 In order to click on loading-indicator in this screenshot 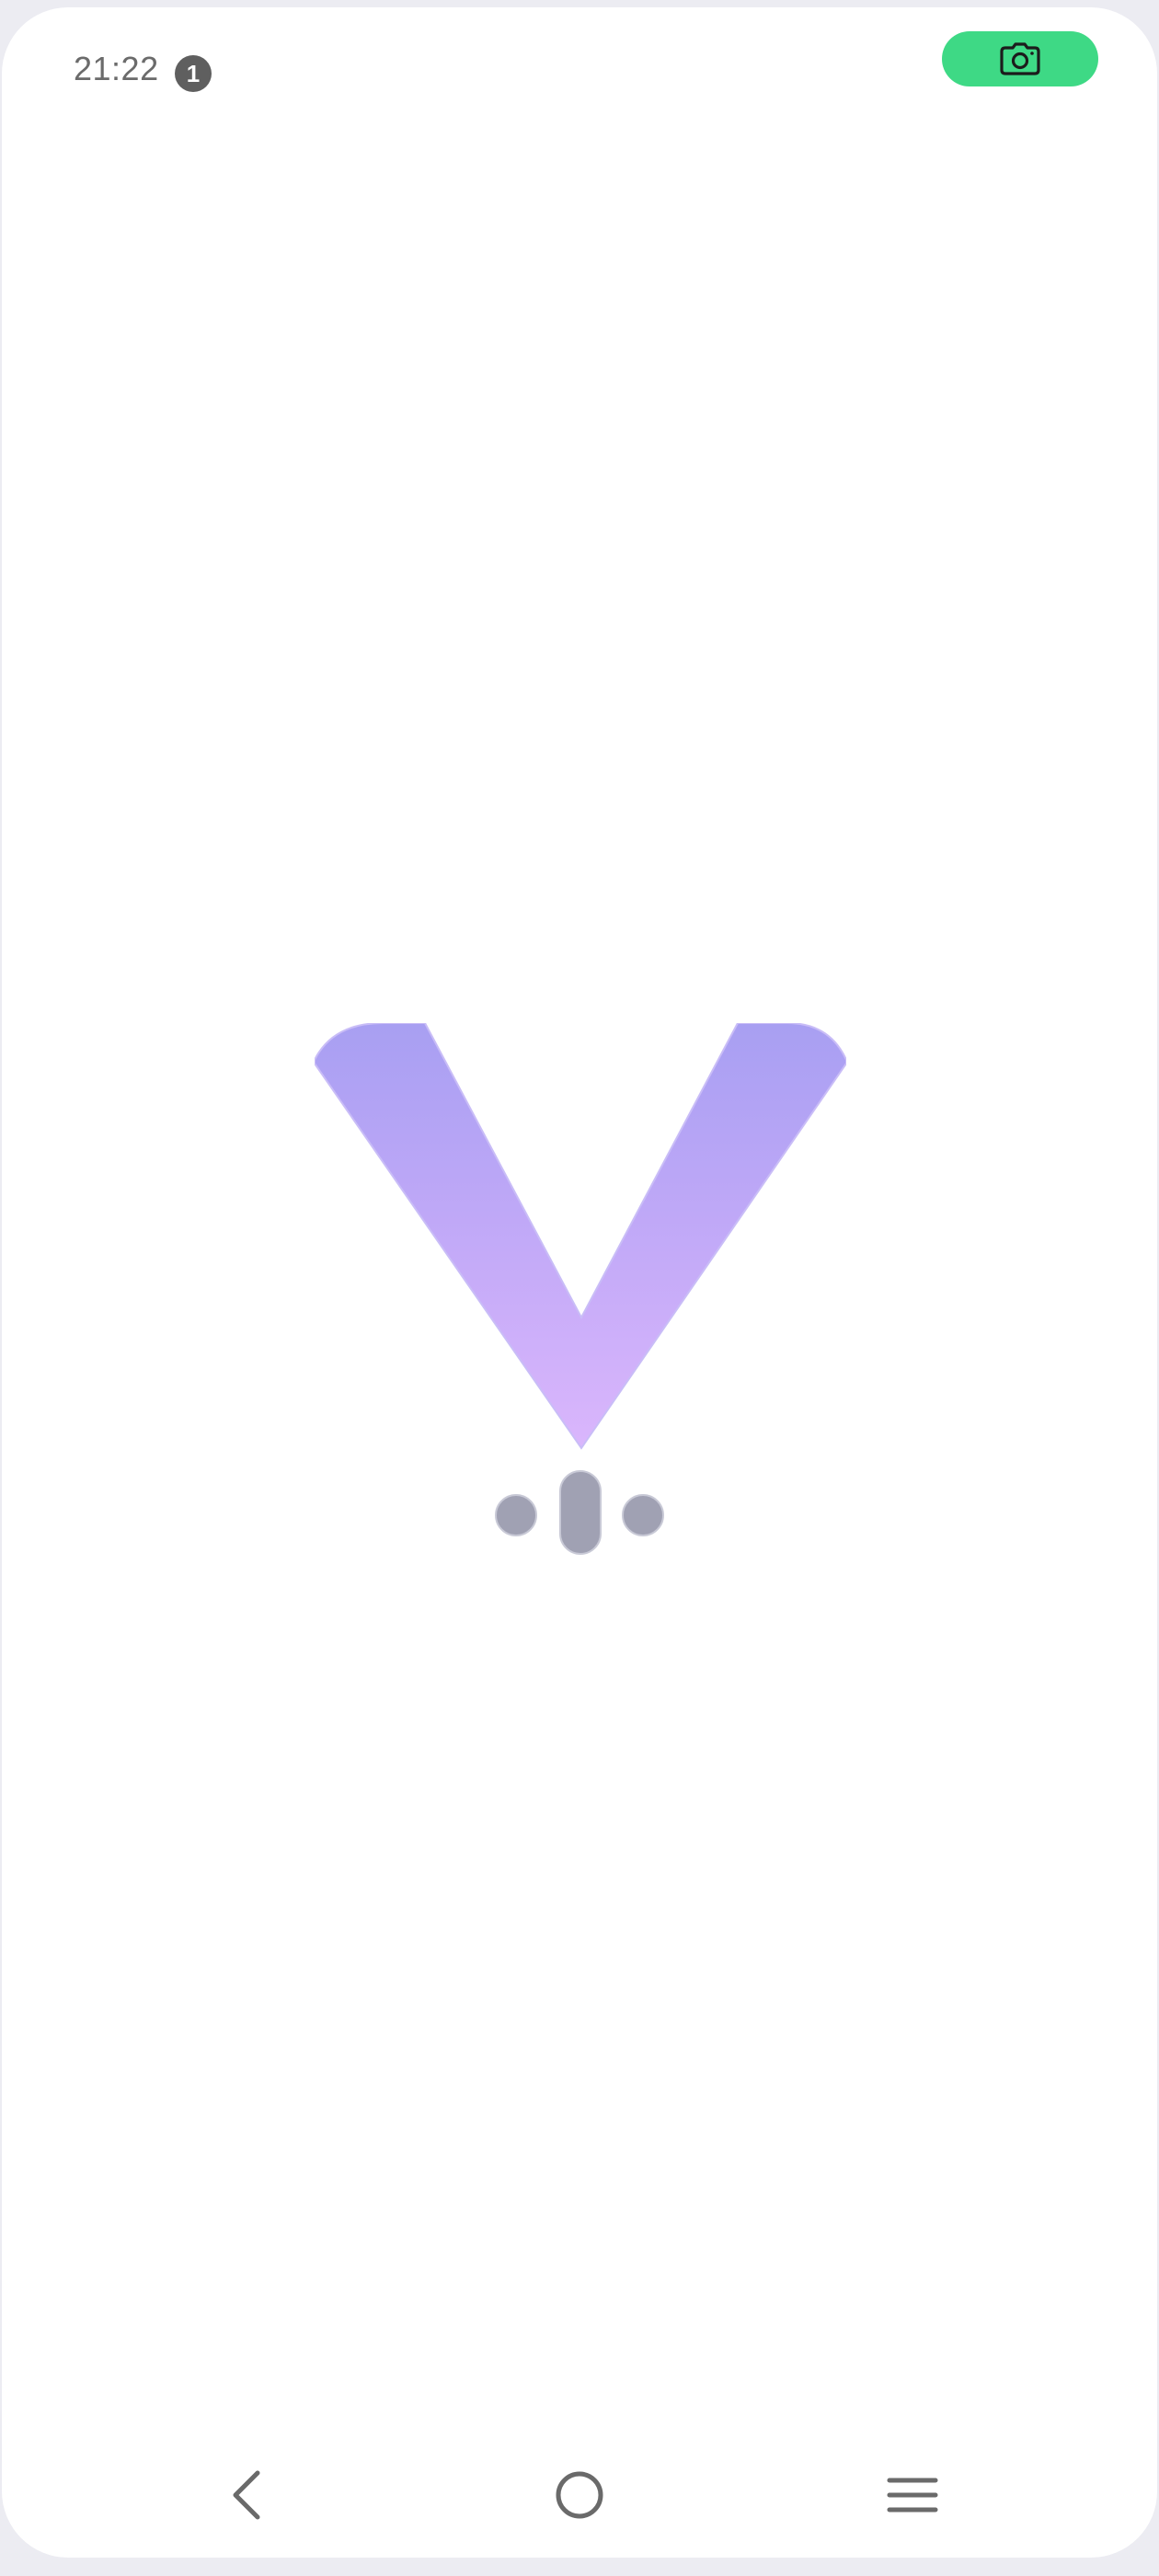, I will do `click(580, 1514)`.